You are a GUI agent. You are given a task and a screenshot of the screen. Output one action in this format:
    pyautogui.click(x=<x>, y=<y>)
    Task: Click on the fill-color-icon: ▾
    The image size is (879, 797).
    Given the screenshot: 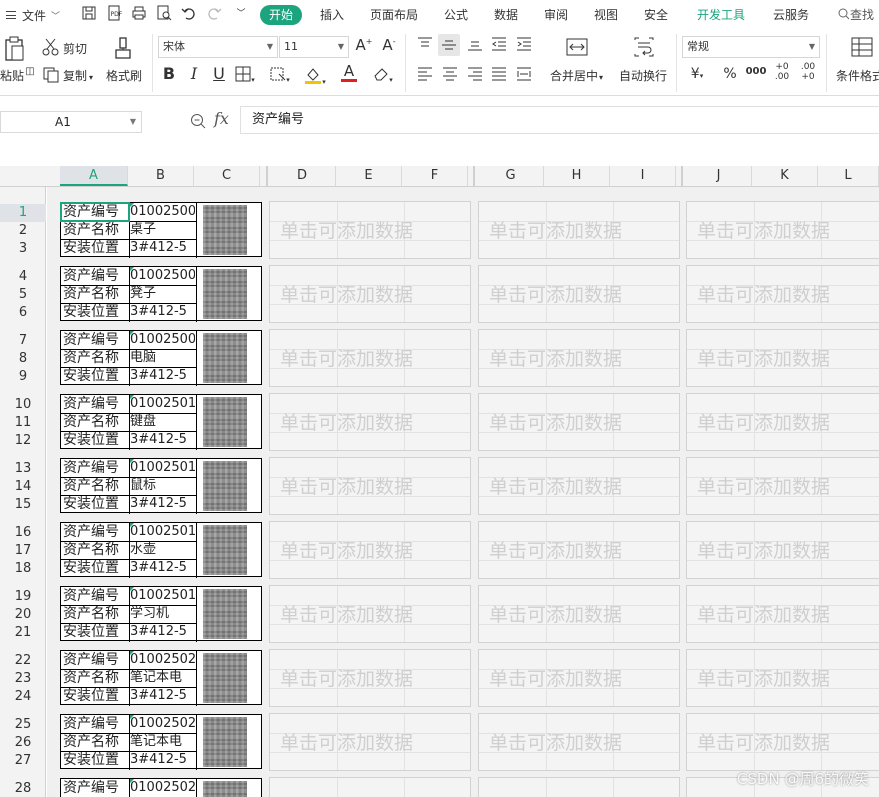 What is the action you would take?
    pyautogui.click(x=315, y=76)
    